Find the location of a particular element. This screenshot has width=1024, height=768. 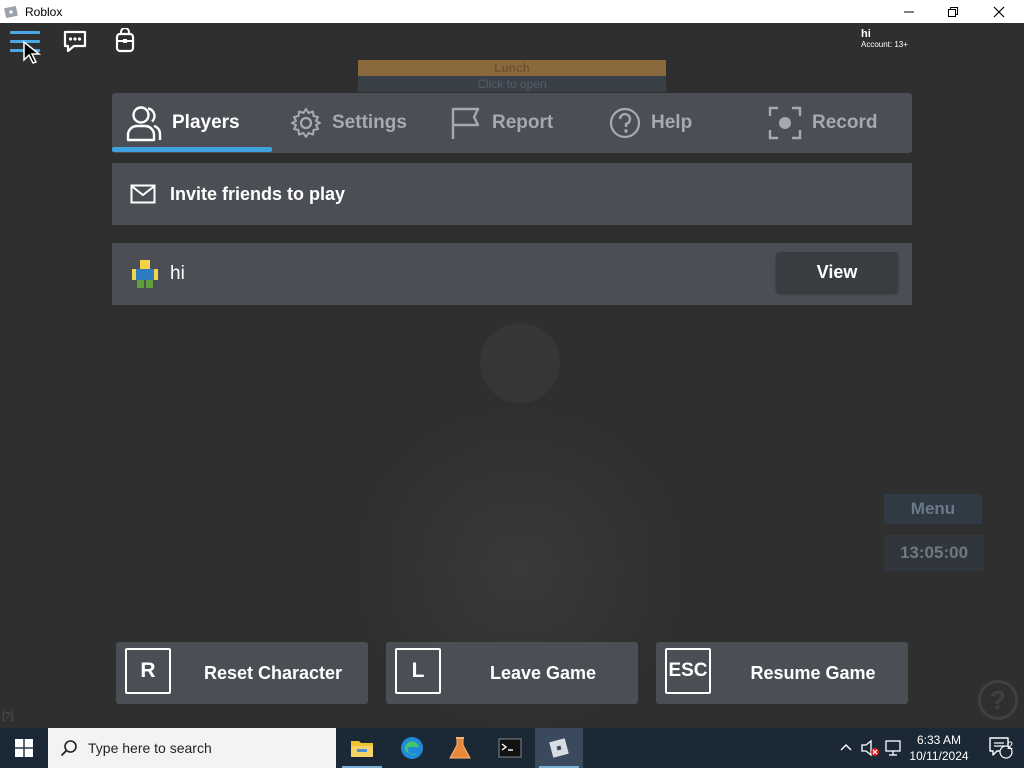

close-button is located at coordinates (999, 11).